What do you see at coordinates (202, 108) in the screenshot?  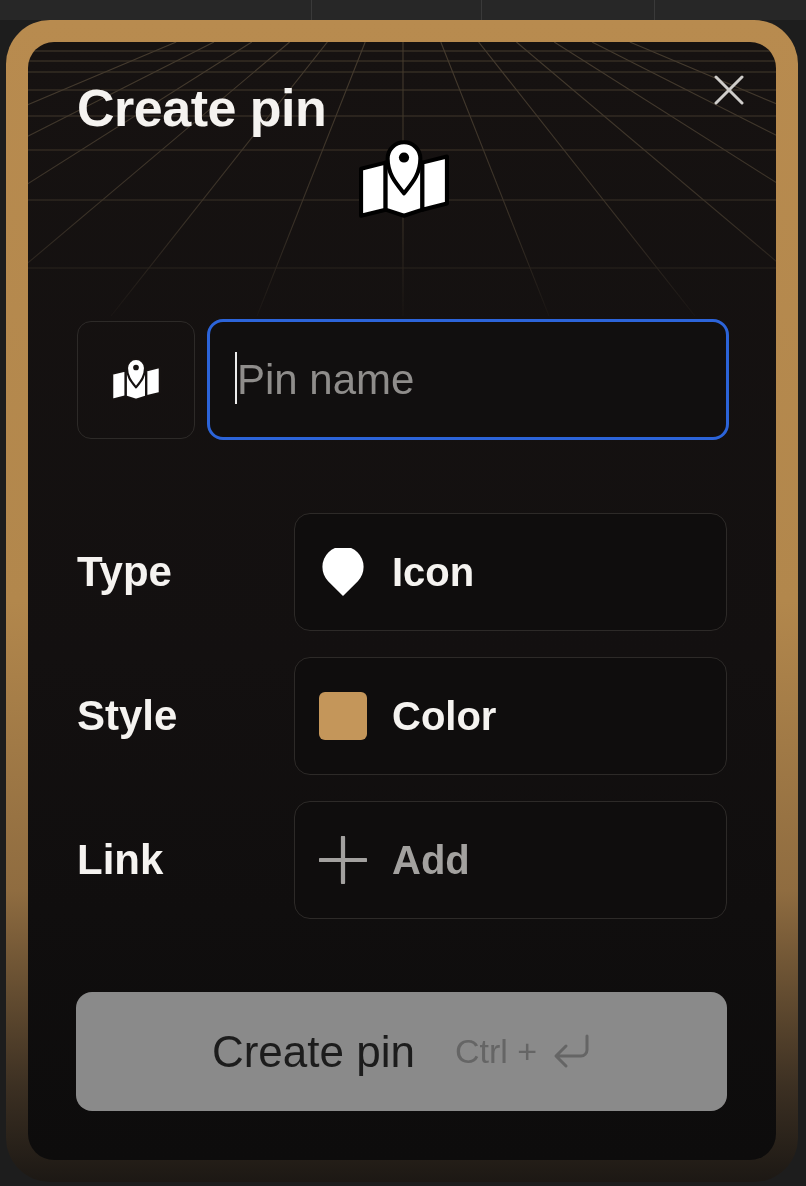 I see `dialog-title: Create pin` at bounding box center [202, 108].